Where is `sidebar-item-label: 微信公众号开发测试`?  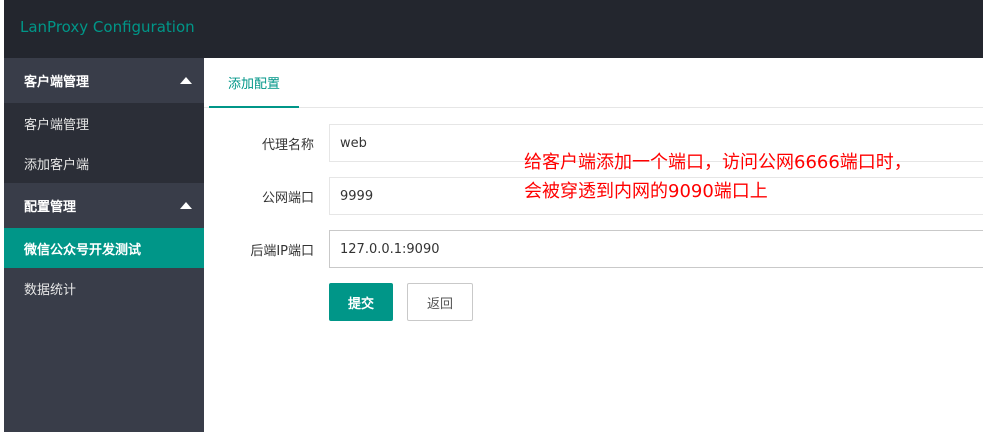
sidebar-item-label: 微信公众号开发测试 is located at coordinates (83, 250).